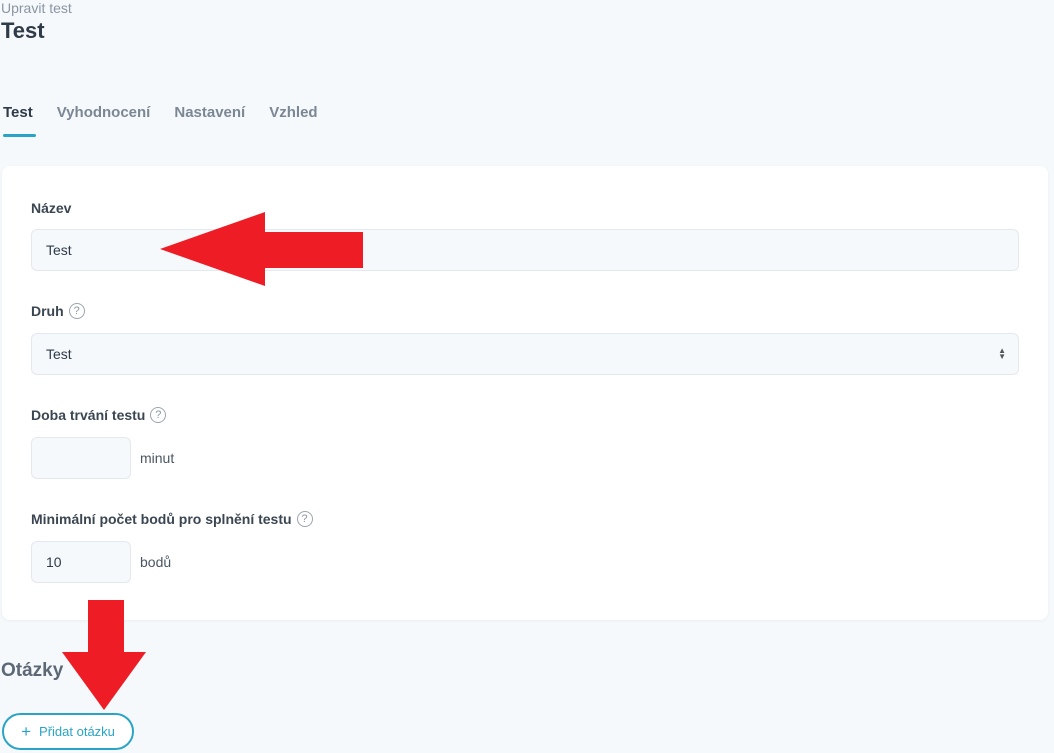  I want to click on min-points-unit: bodů, so click(156, 562).